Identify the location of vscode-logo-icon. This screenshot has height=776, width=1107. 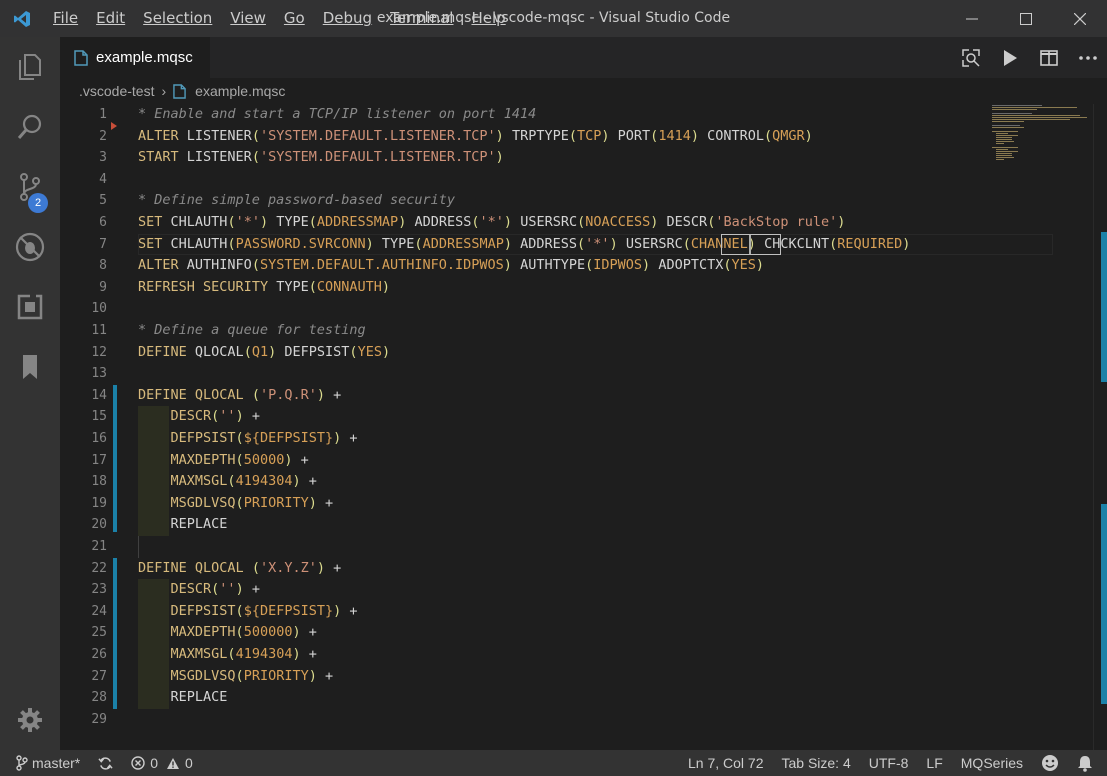
(22, 18).